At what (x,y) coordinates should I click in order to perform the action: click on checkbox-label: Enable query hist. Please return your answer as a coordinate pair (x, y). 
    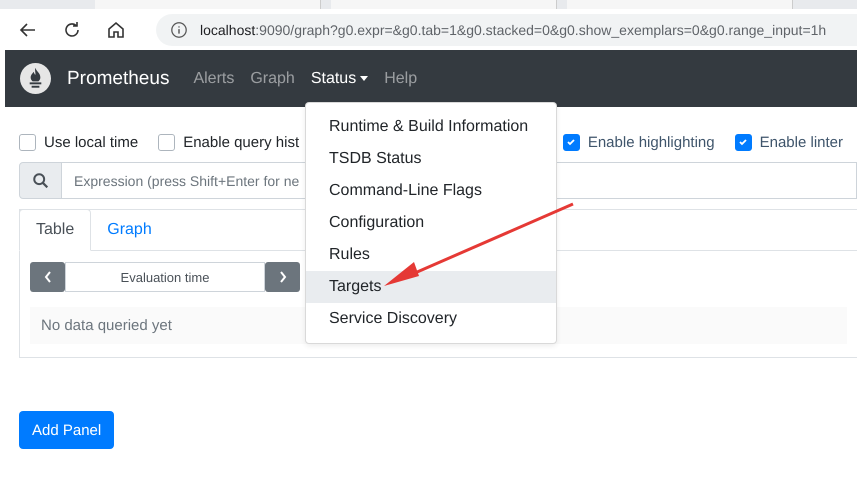
    Looking at the image, I should click on (241, 142).